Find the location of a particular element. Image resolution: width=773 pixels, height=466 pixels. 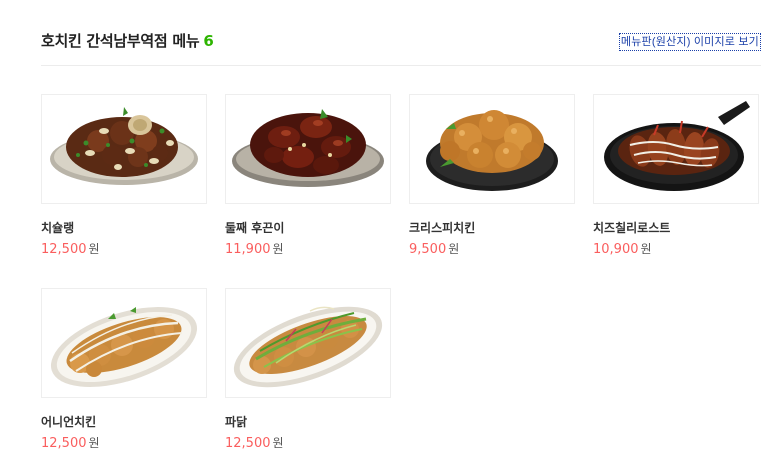

menu-item-price: 11,900 원 is located at coordinates (254, 248).